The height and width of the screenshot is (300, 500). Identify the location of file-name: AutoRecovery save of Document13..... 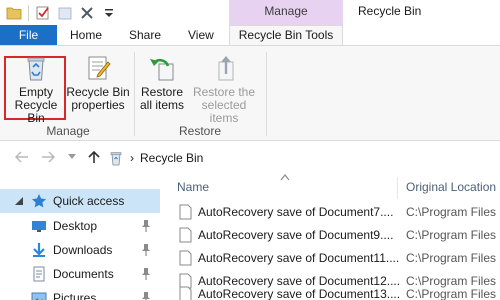
(299, 293).